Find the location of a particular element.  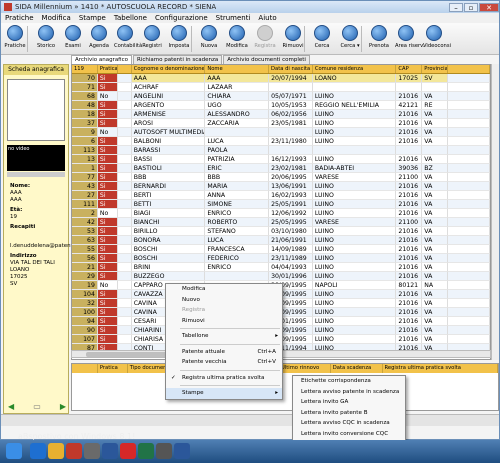

context-item-stampe: Stampe ▸ is located at coordinates (224, 393).